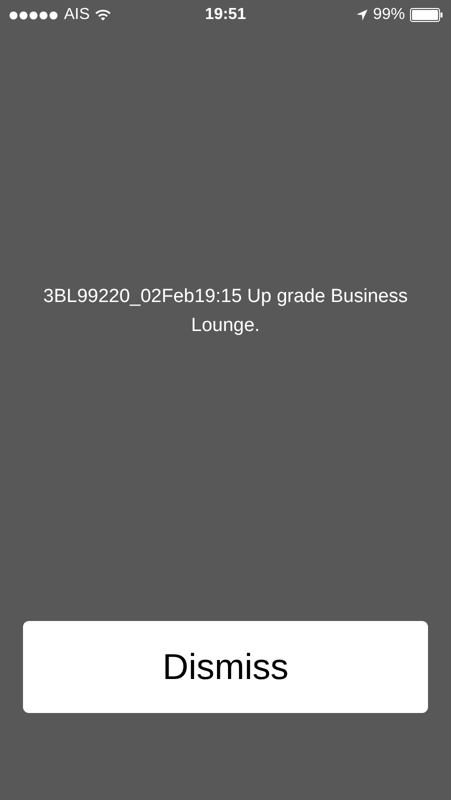 The width and height of the screenshot is (451, 800). Describe the element at coordinates (77, 15) in the screenshot. I see `carrier-name: AIS` at that location.